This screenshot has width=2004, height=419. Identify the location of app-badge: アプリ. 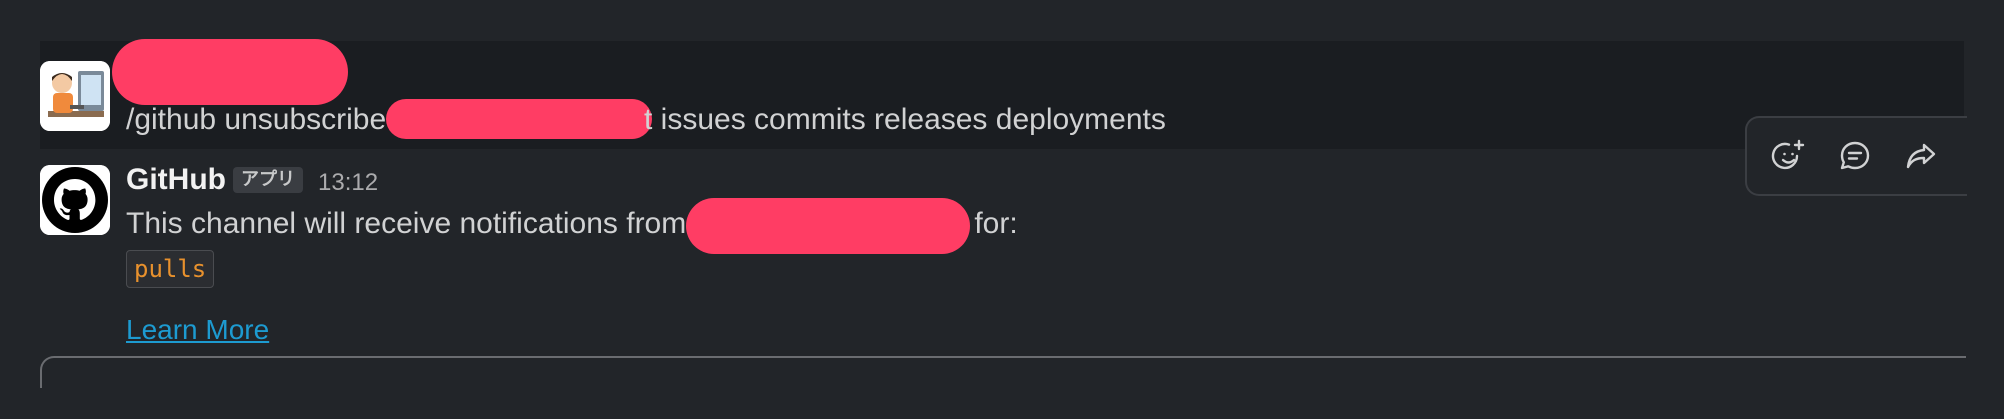
(268, 180).